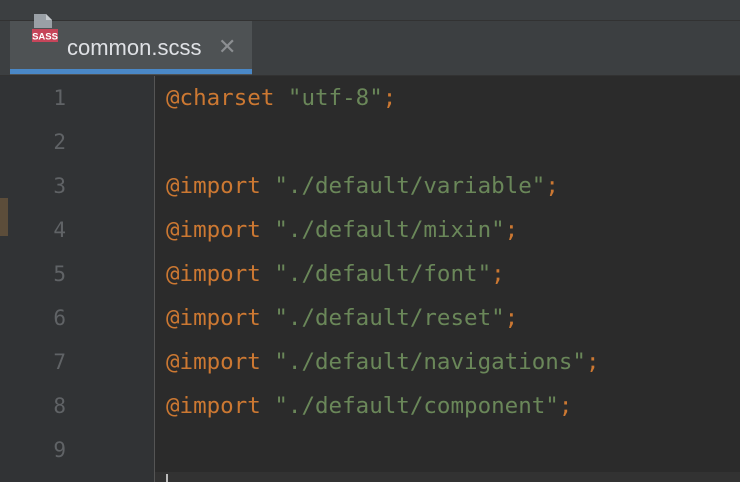  Describe the element at coordinates (59, 186) in the screenshot. I see `line-number: 3` at that location.